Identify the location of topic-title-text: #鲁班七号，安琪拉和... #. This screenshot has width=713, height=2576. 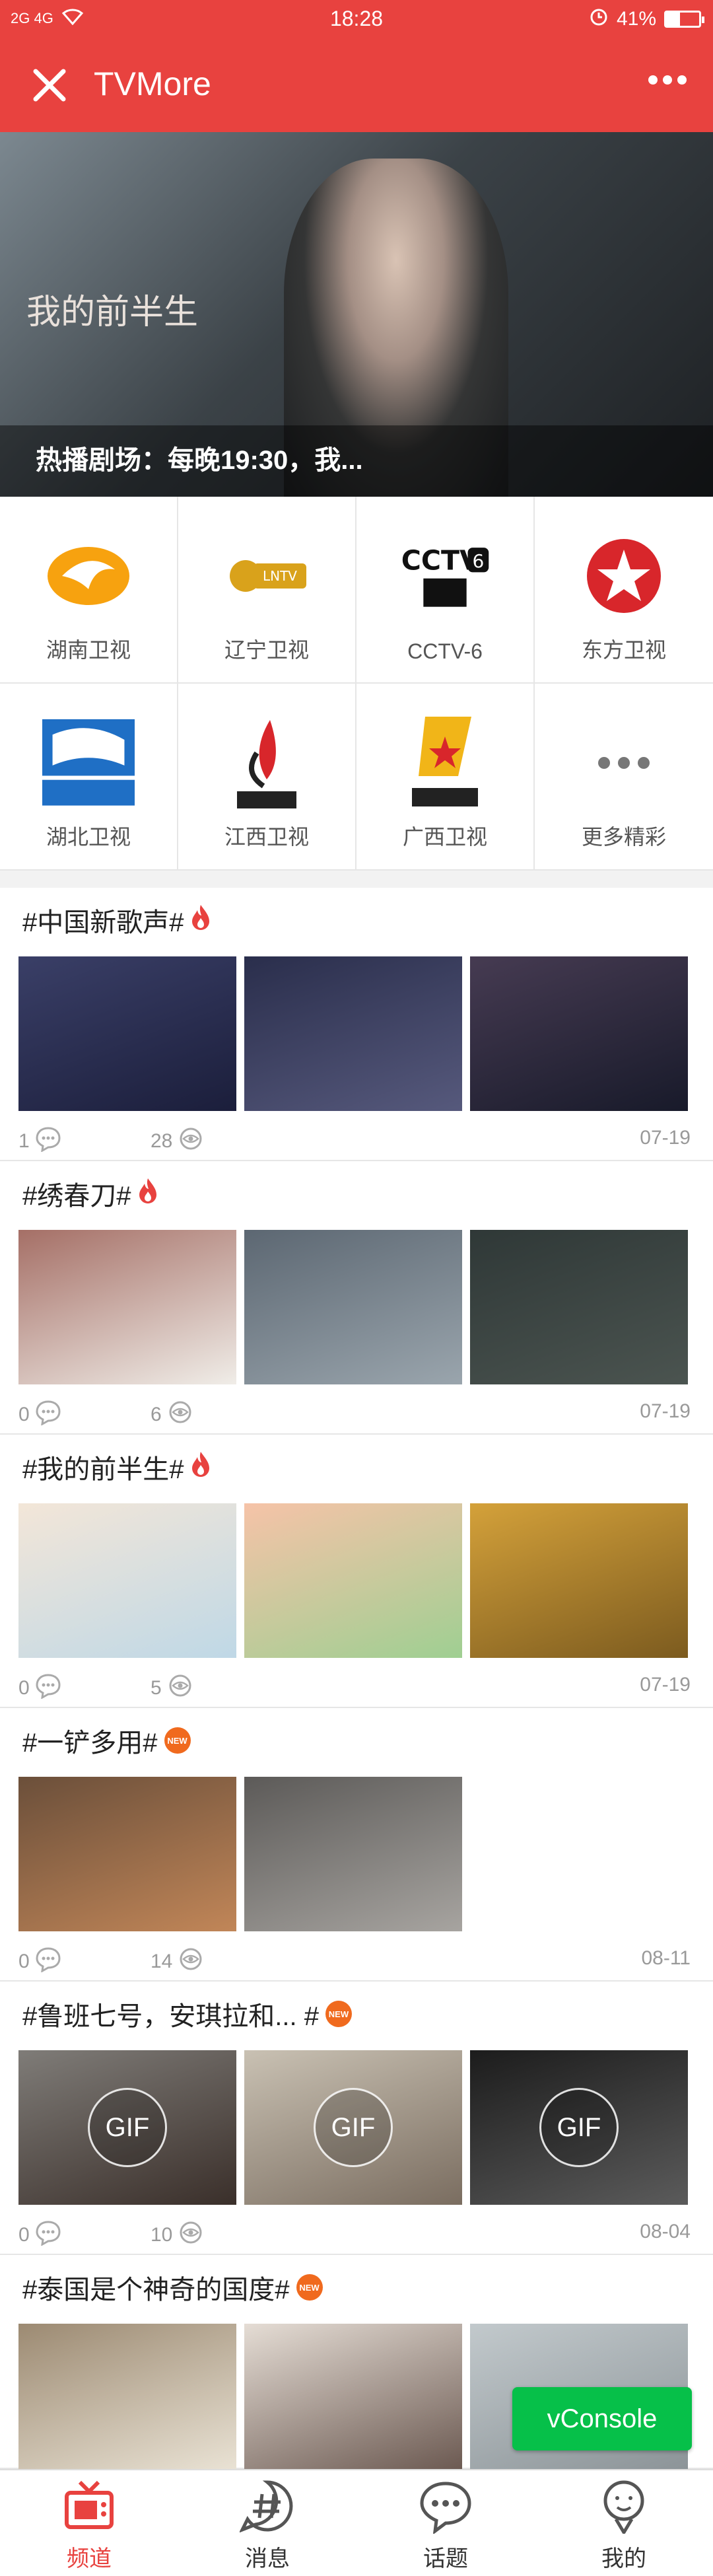
(170, 2016).